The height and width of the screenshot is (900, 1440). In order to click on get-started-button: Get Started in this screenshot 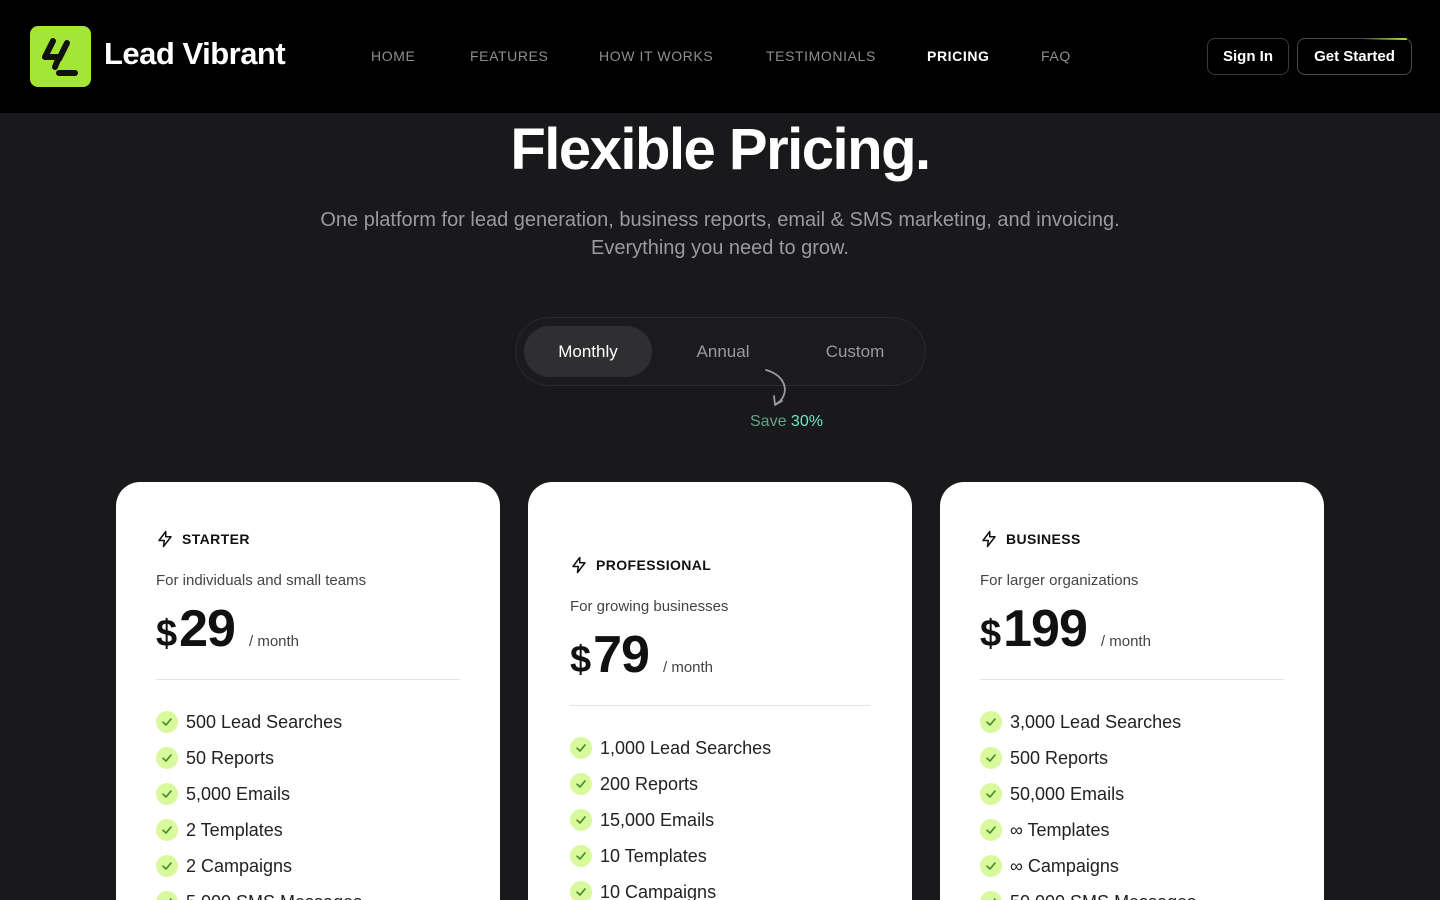, I will do `click(1354, 56)`.